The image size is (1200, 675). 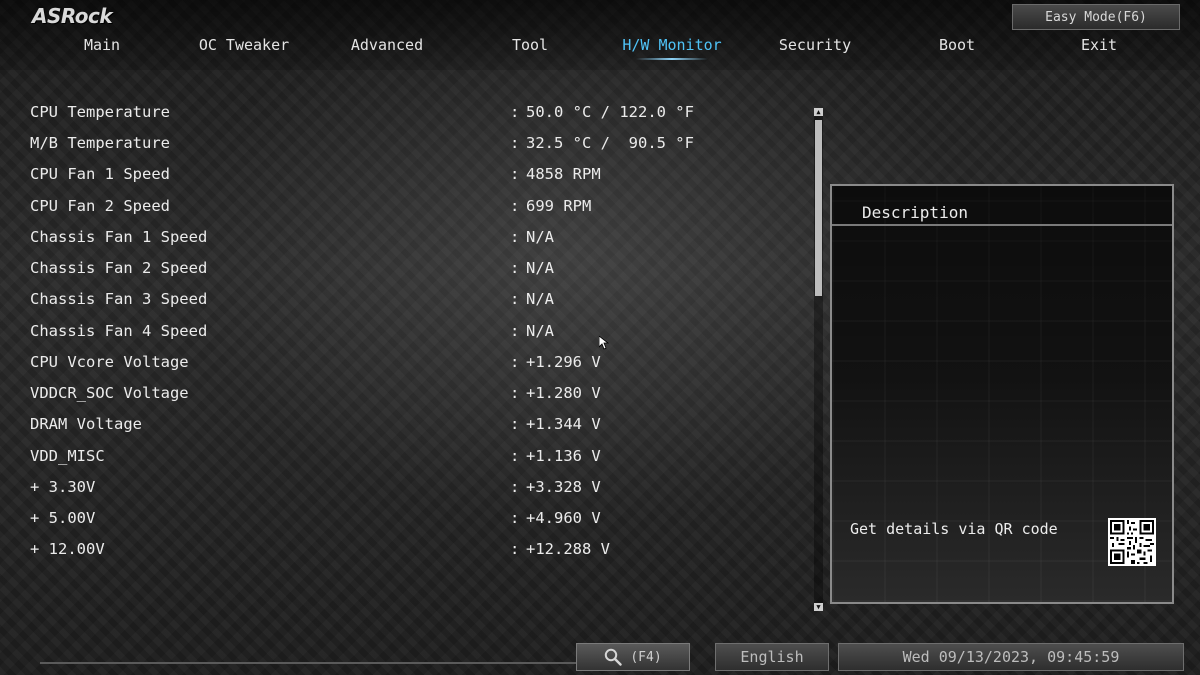 I want to click on item-label: + 12.00V, so click(x=67, y=549).